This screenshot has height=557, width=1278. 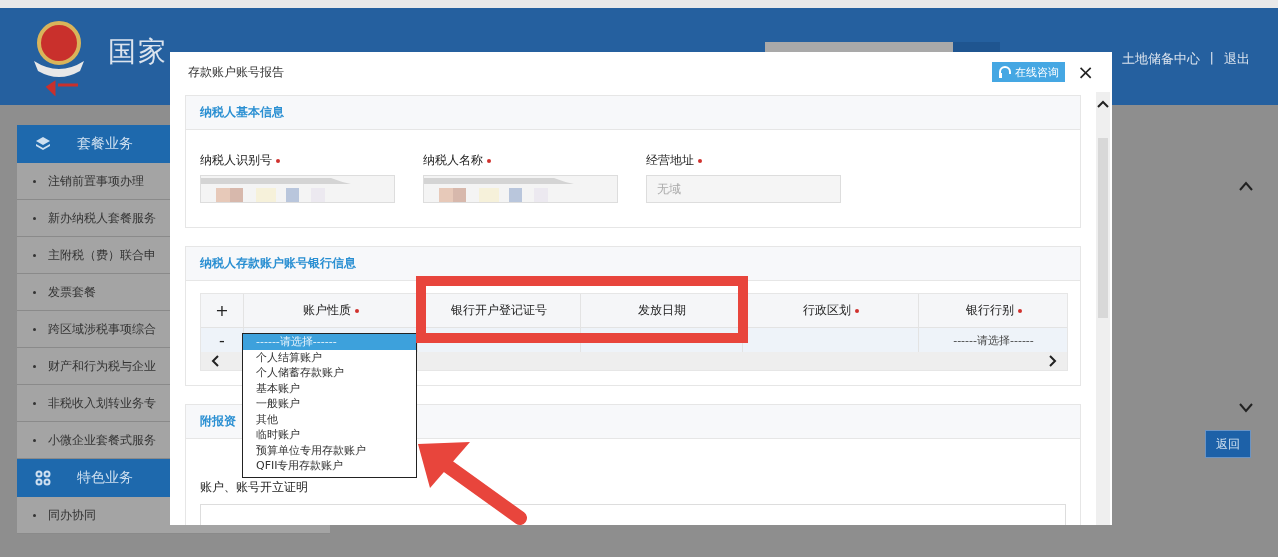 I want to click on field-label: 账户、账号开立证明, so click(x=254, y=487).